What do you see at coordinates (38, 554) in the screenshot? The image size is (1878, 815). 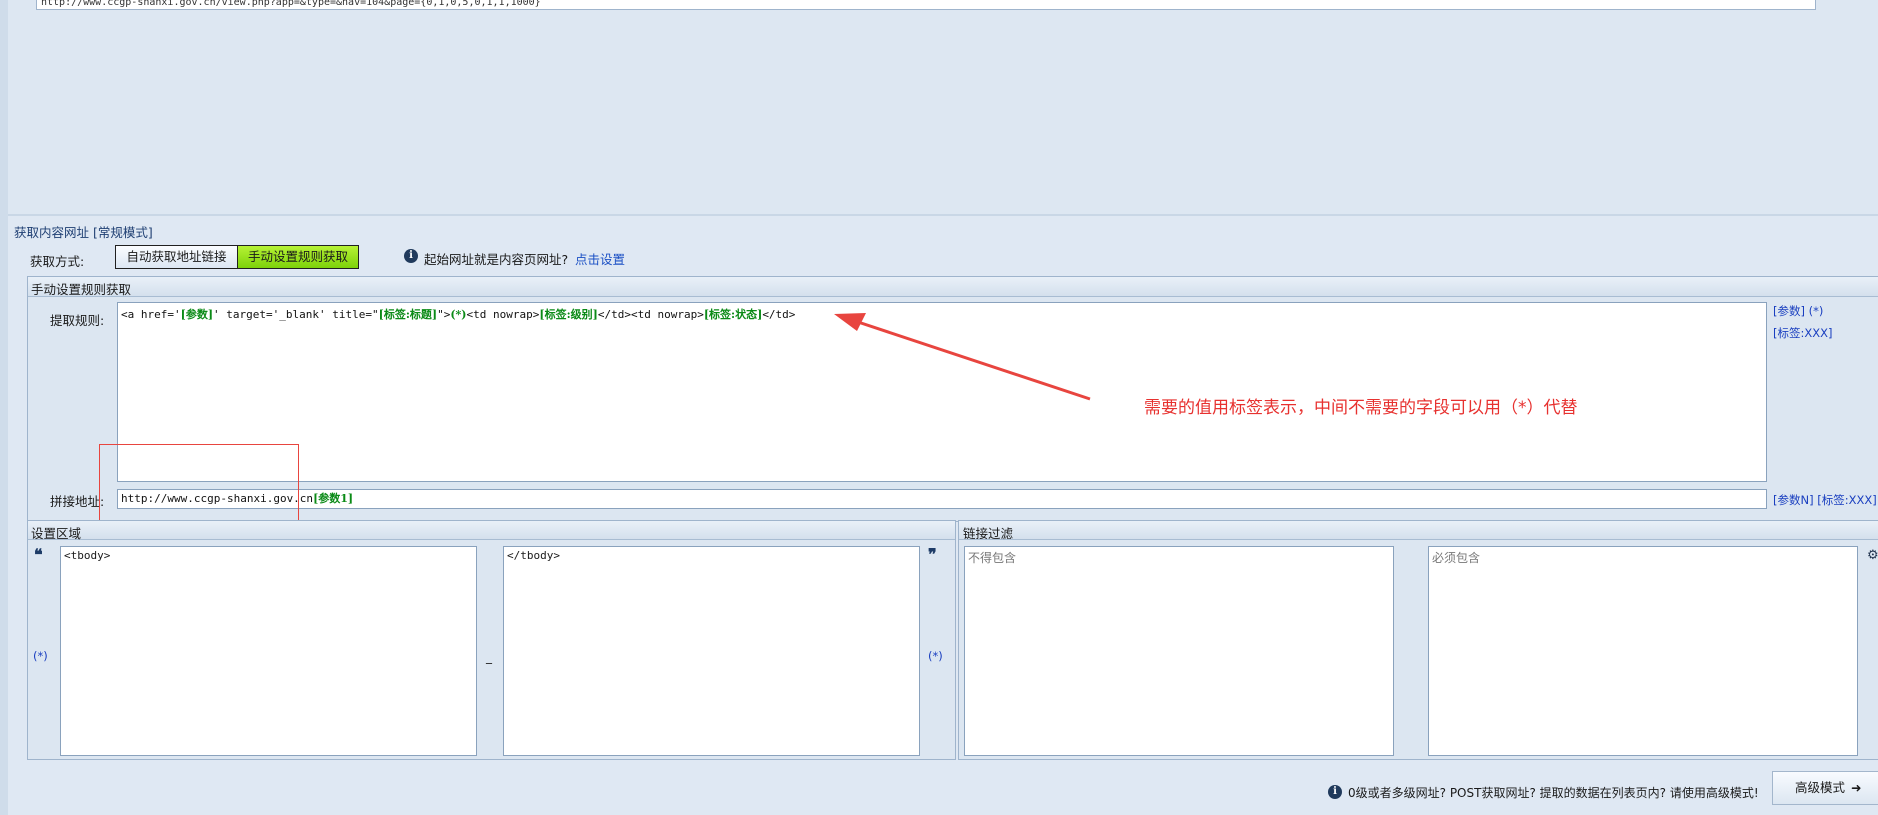 I see `open-quote-icon: ❝` at bounding box center [38, 554].